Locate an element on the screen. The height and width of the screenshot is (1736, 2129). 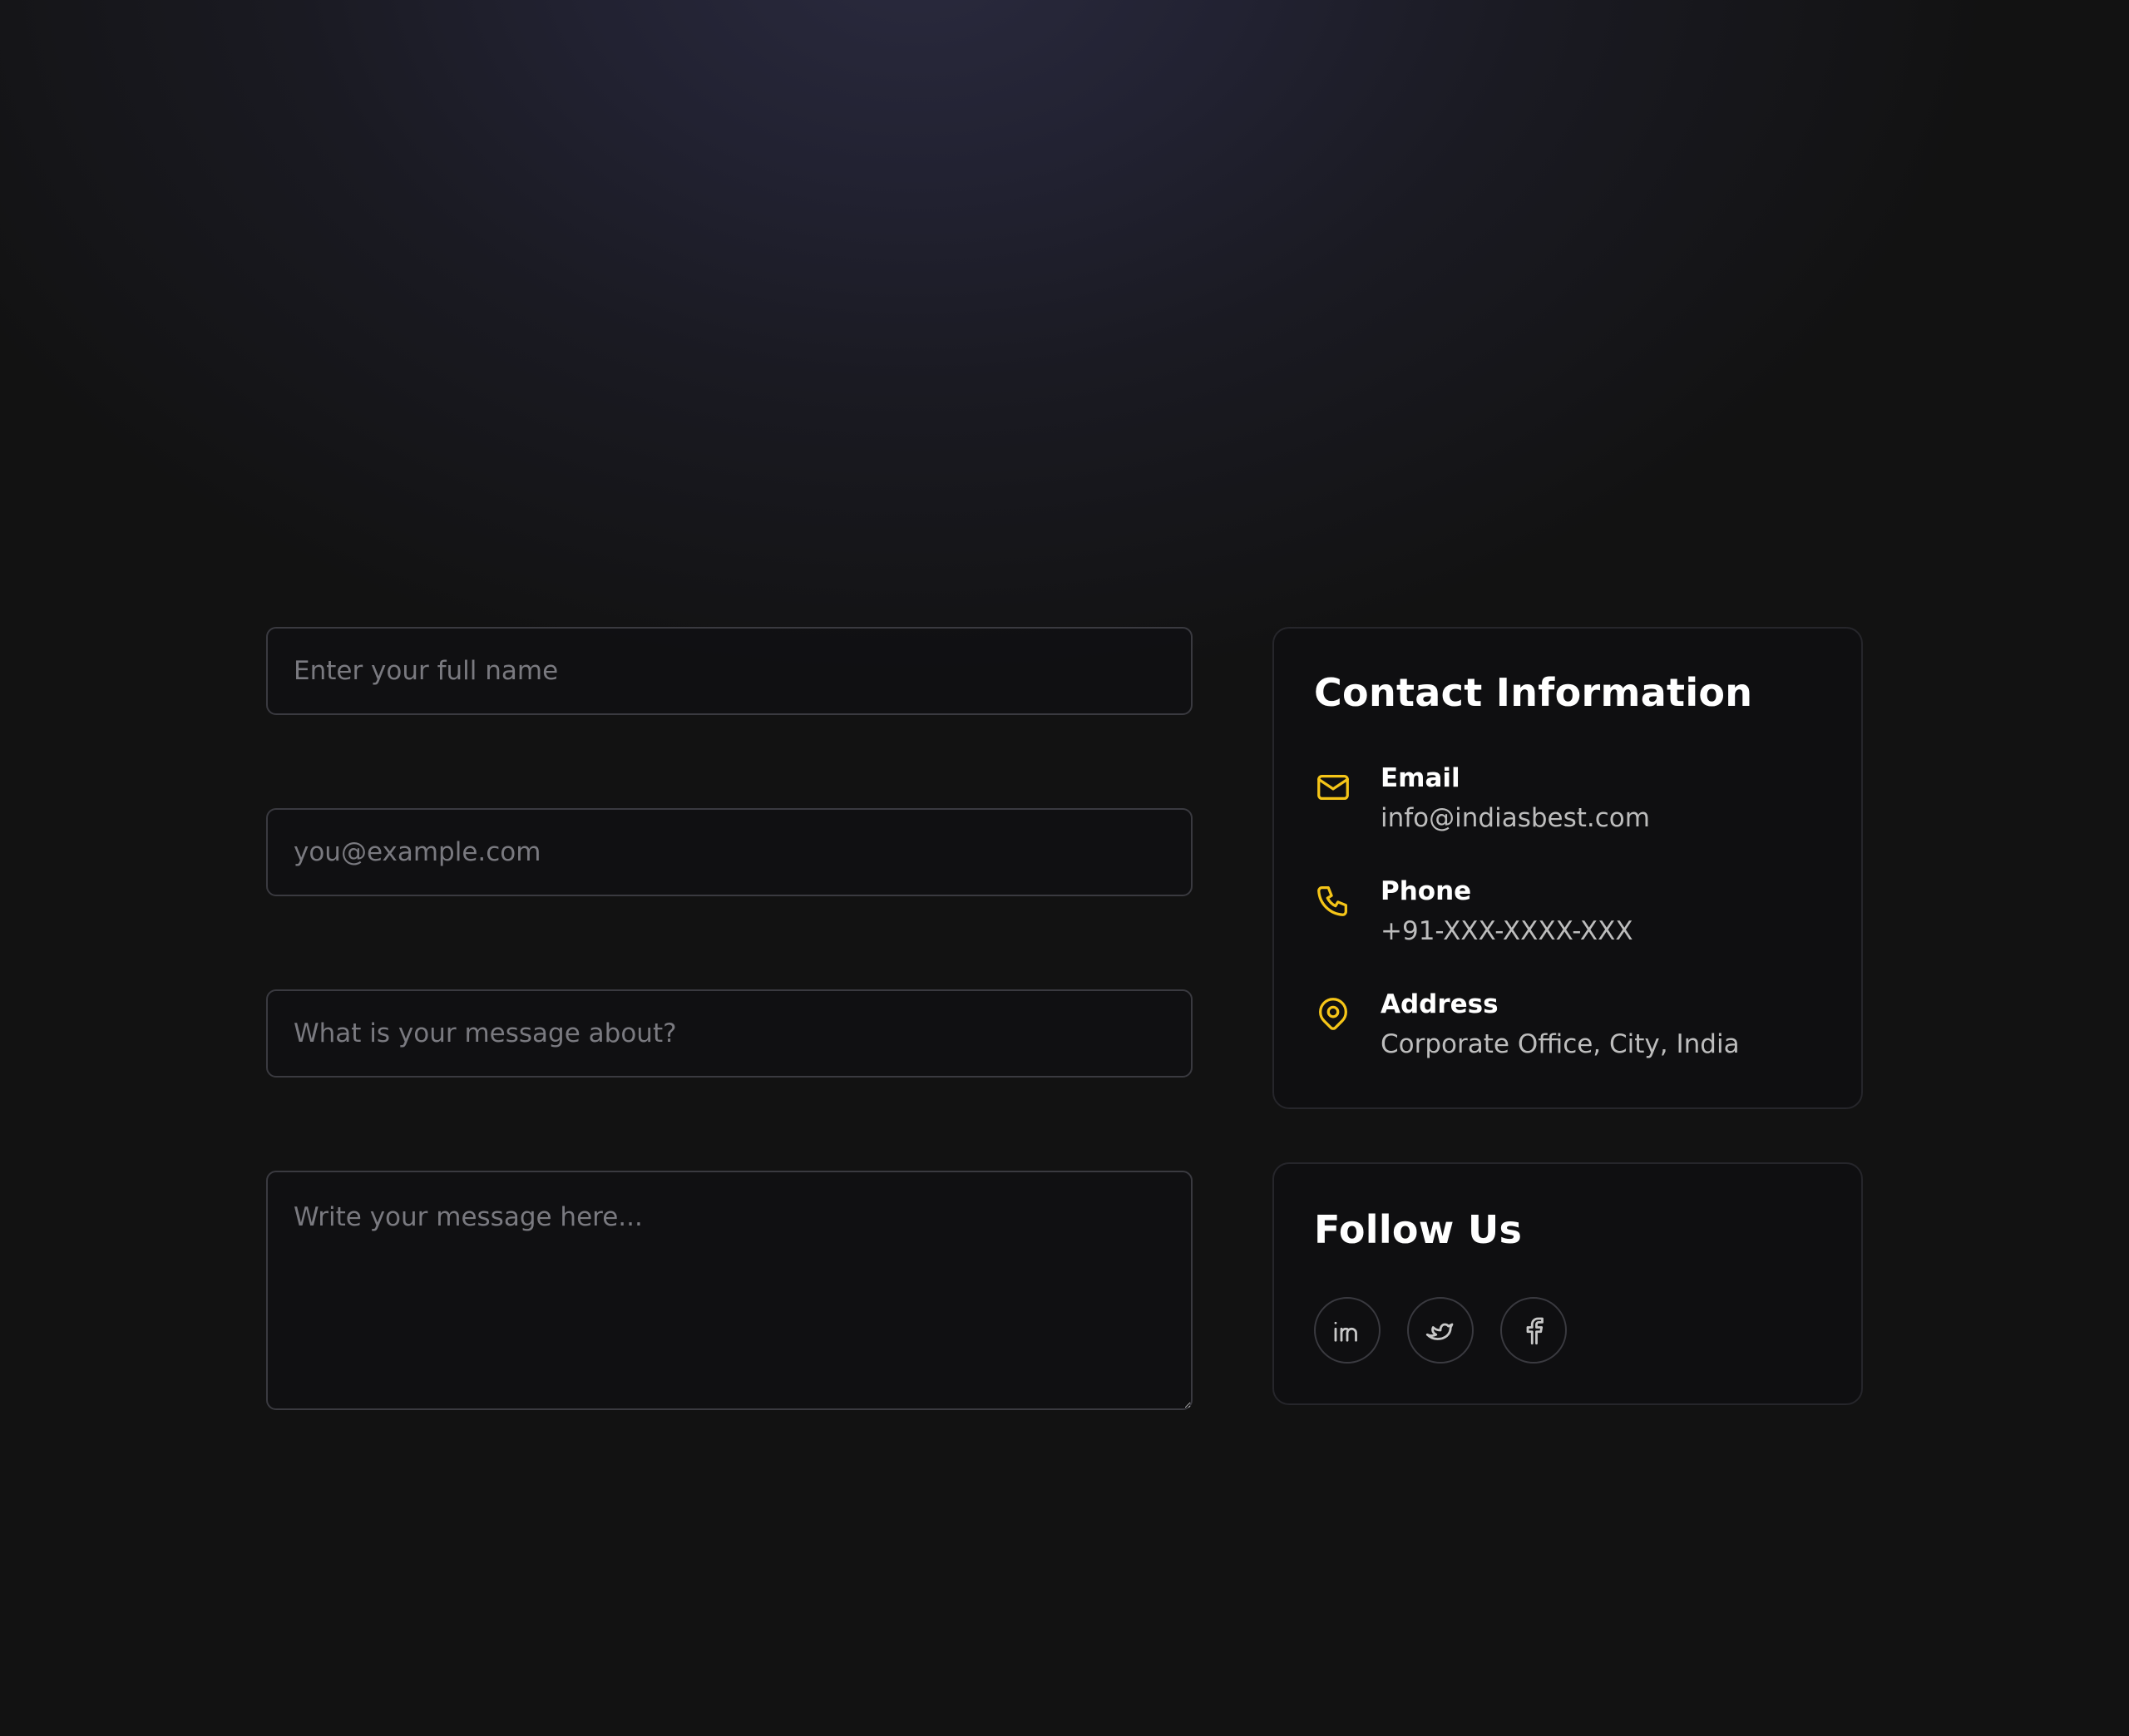
phone-icon is located at coordinates (1332, 901).